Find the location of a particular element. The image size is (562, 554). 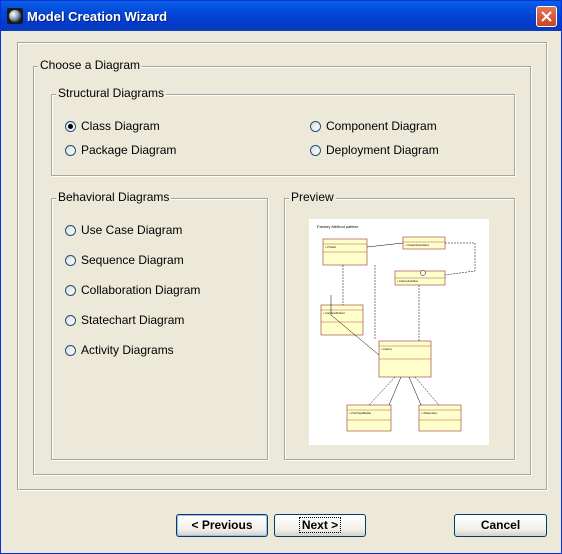

radio-statechart-diagram: Statechart Diagram is located at coordinates (124, 320).